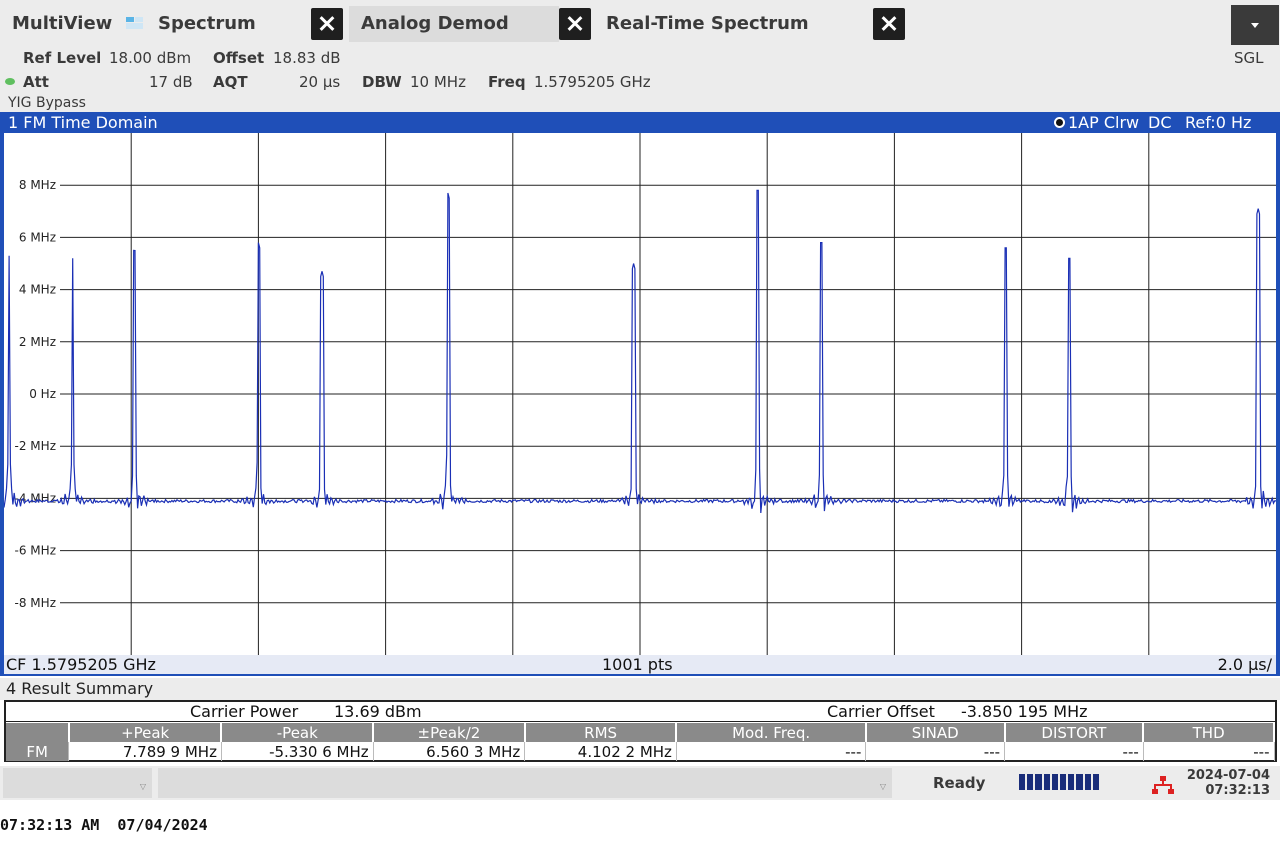 The width and height of the screenshot is (1280, 850). What do you see at coordinates (37, 290) in the screenshot?
I see `y-tick-label: 4 MHz` at bounding box center [37, 290].